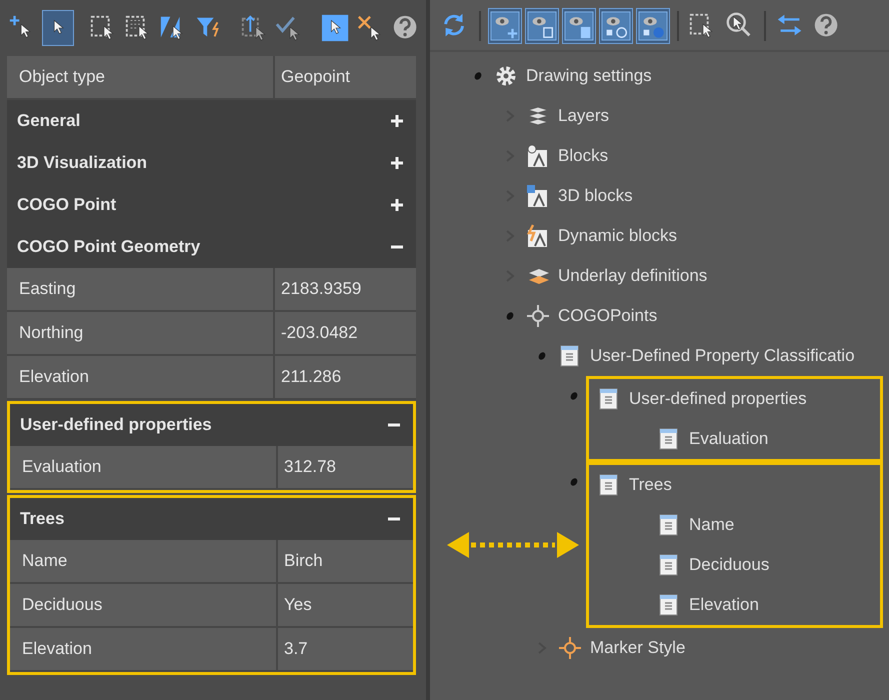 The image size is (889, 700). I want to click on block-icon, so click(538, 156).